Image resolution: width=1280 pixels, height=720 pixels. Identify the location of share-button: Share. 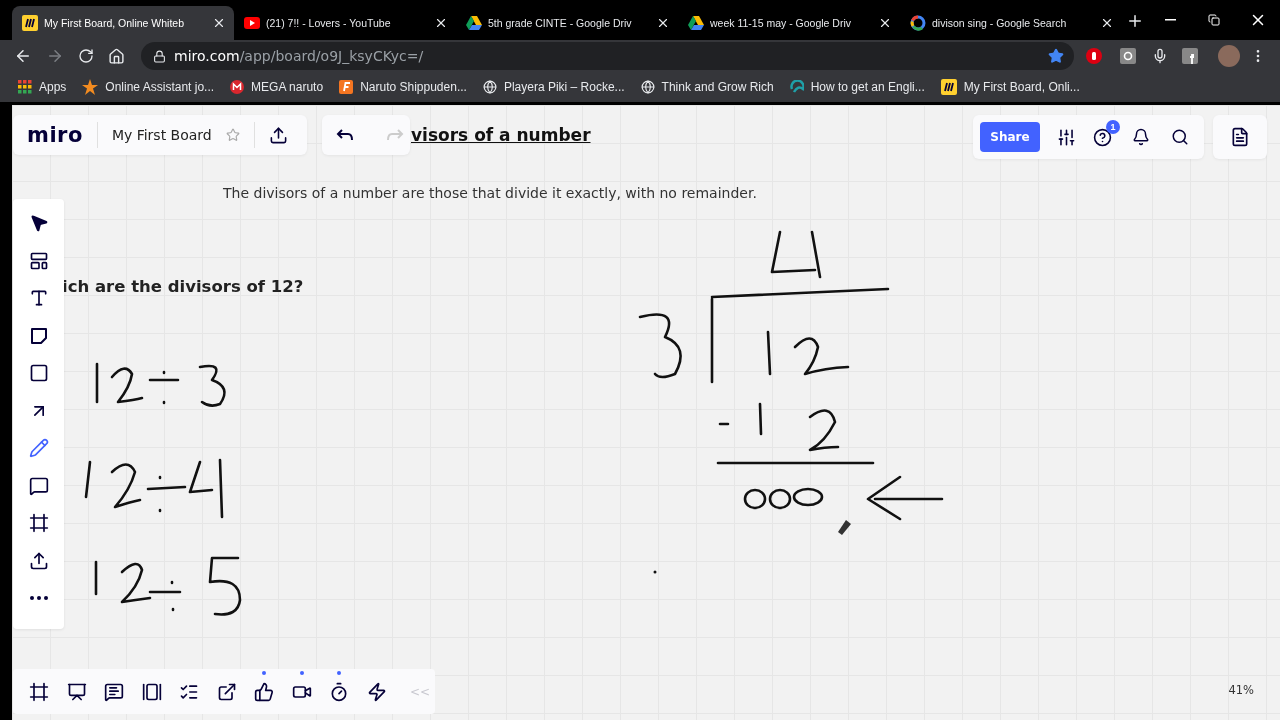
(1010, 137).